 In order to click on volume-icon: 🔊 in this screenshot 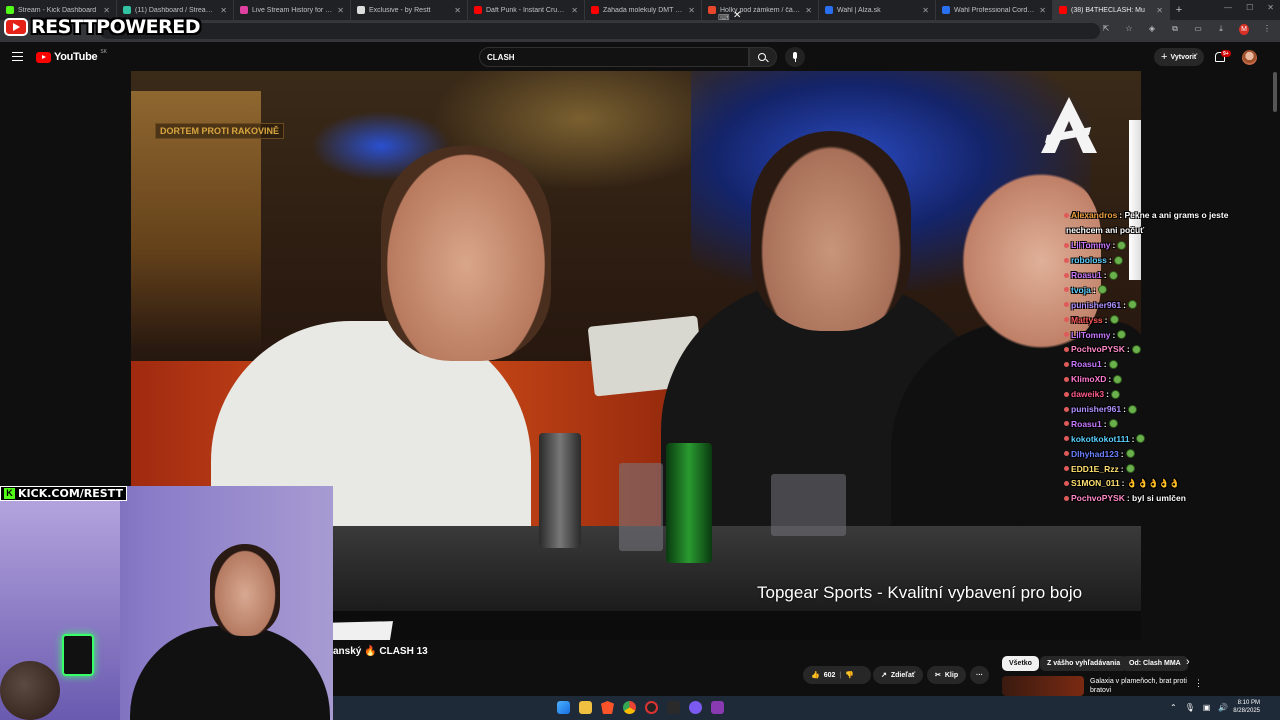, I will do `click(1223, 707)`.